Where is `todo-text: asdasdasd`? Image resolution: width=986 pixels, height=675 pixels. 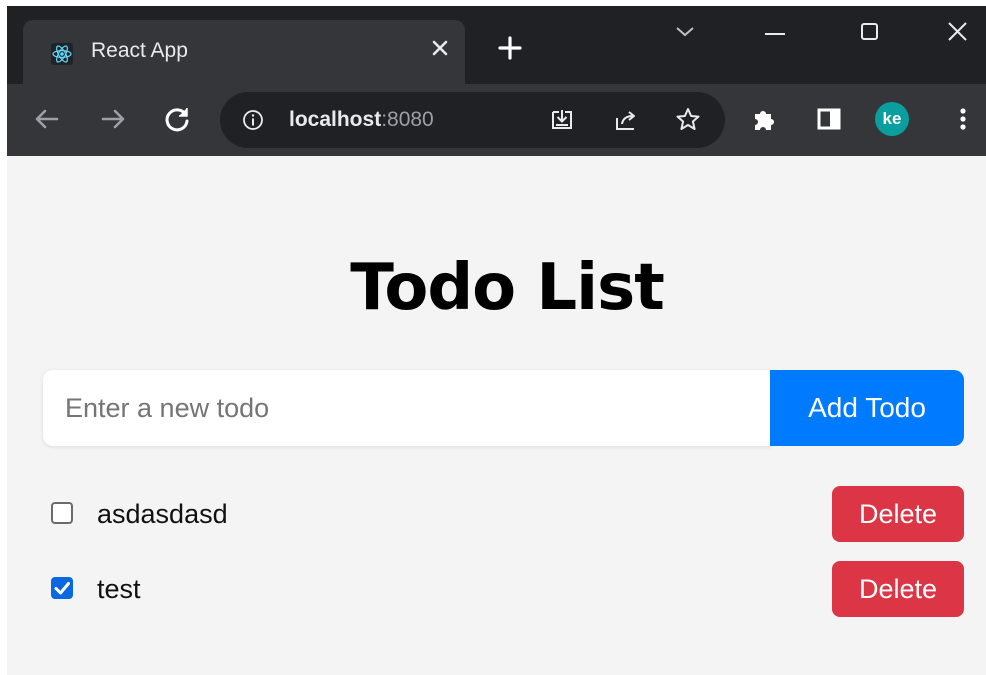
todo-text: asdasdasd is located at coordinates (162, 514).